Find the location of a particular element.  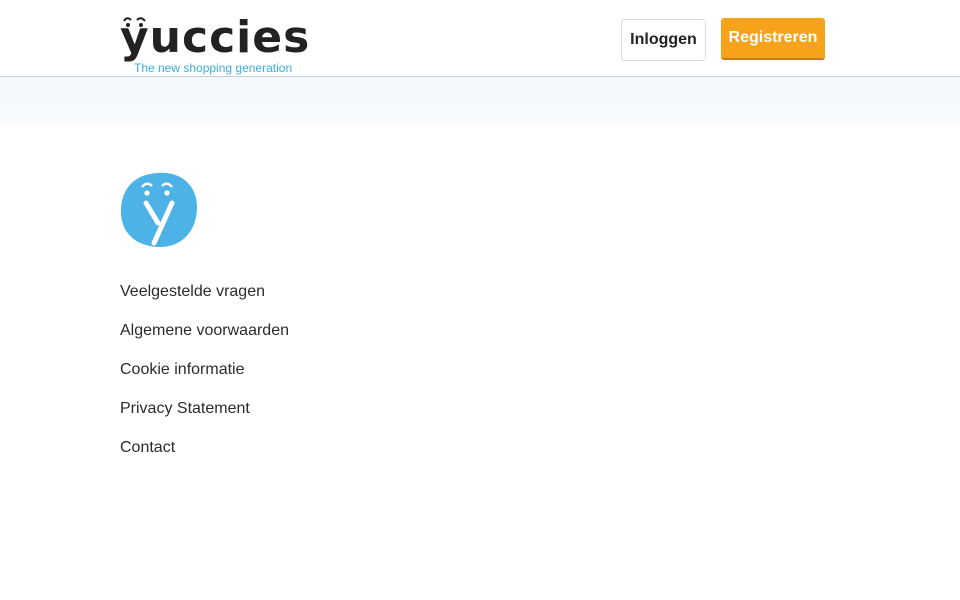

footer-link-terms: Algemene voorwaarden is located at coordinates (204, 339).